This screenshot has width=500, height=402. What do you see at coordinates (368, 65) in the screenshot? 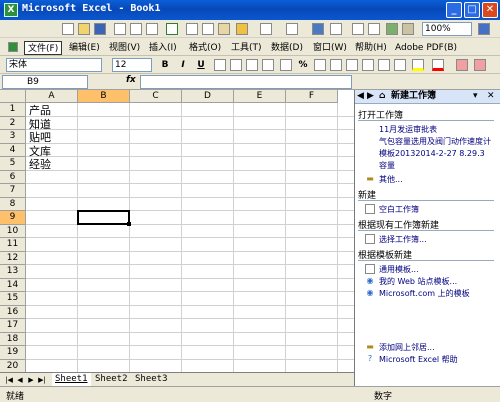
I see `decrease-indent-icon` at bounding box center [368, 65].